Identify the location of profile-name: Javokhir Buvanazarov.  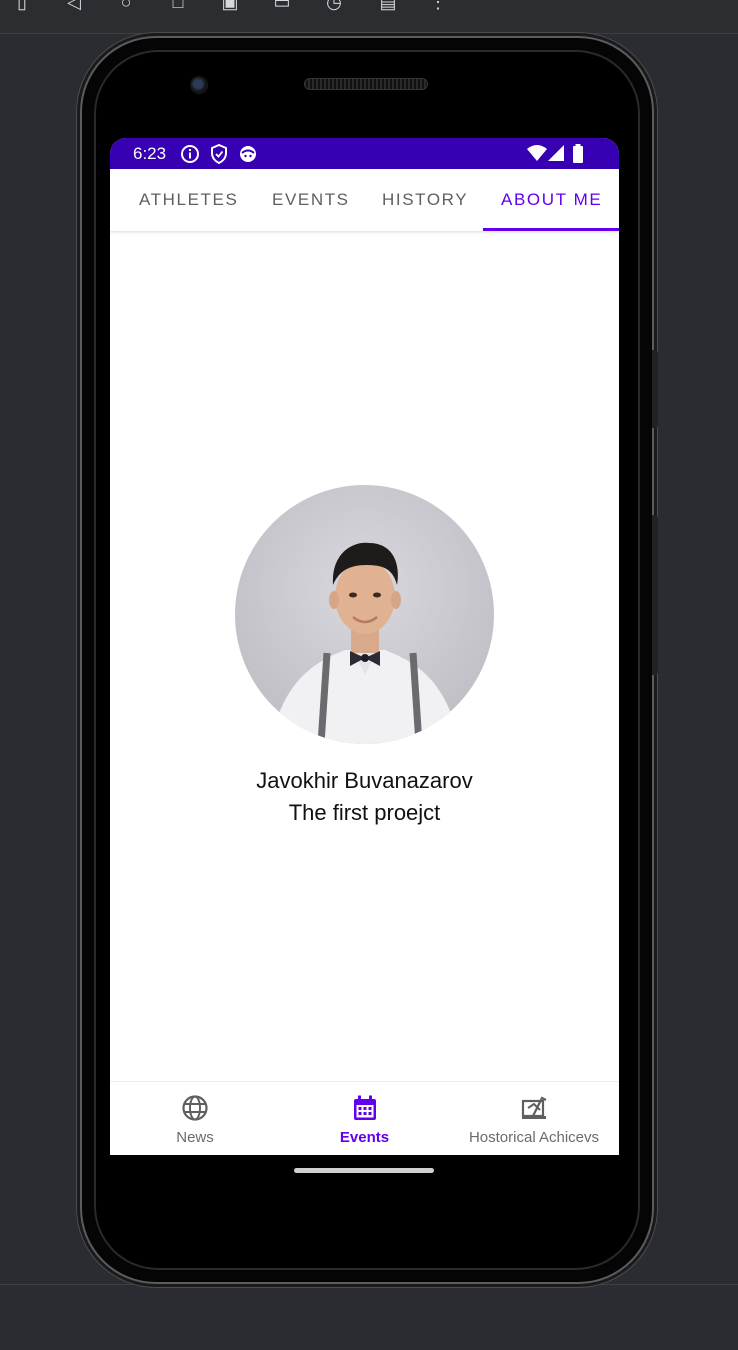
(364, 780).